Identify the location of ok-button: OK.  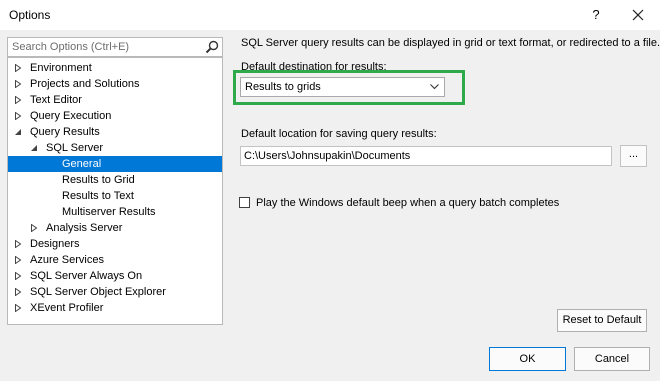
(527, 359).